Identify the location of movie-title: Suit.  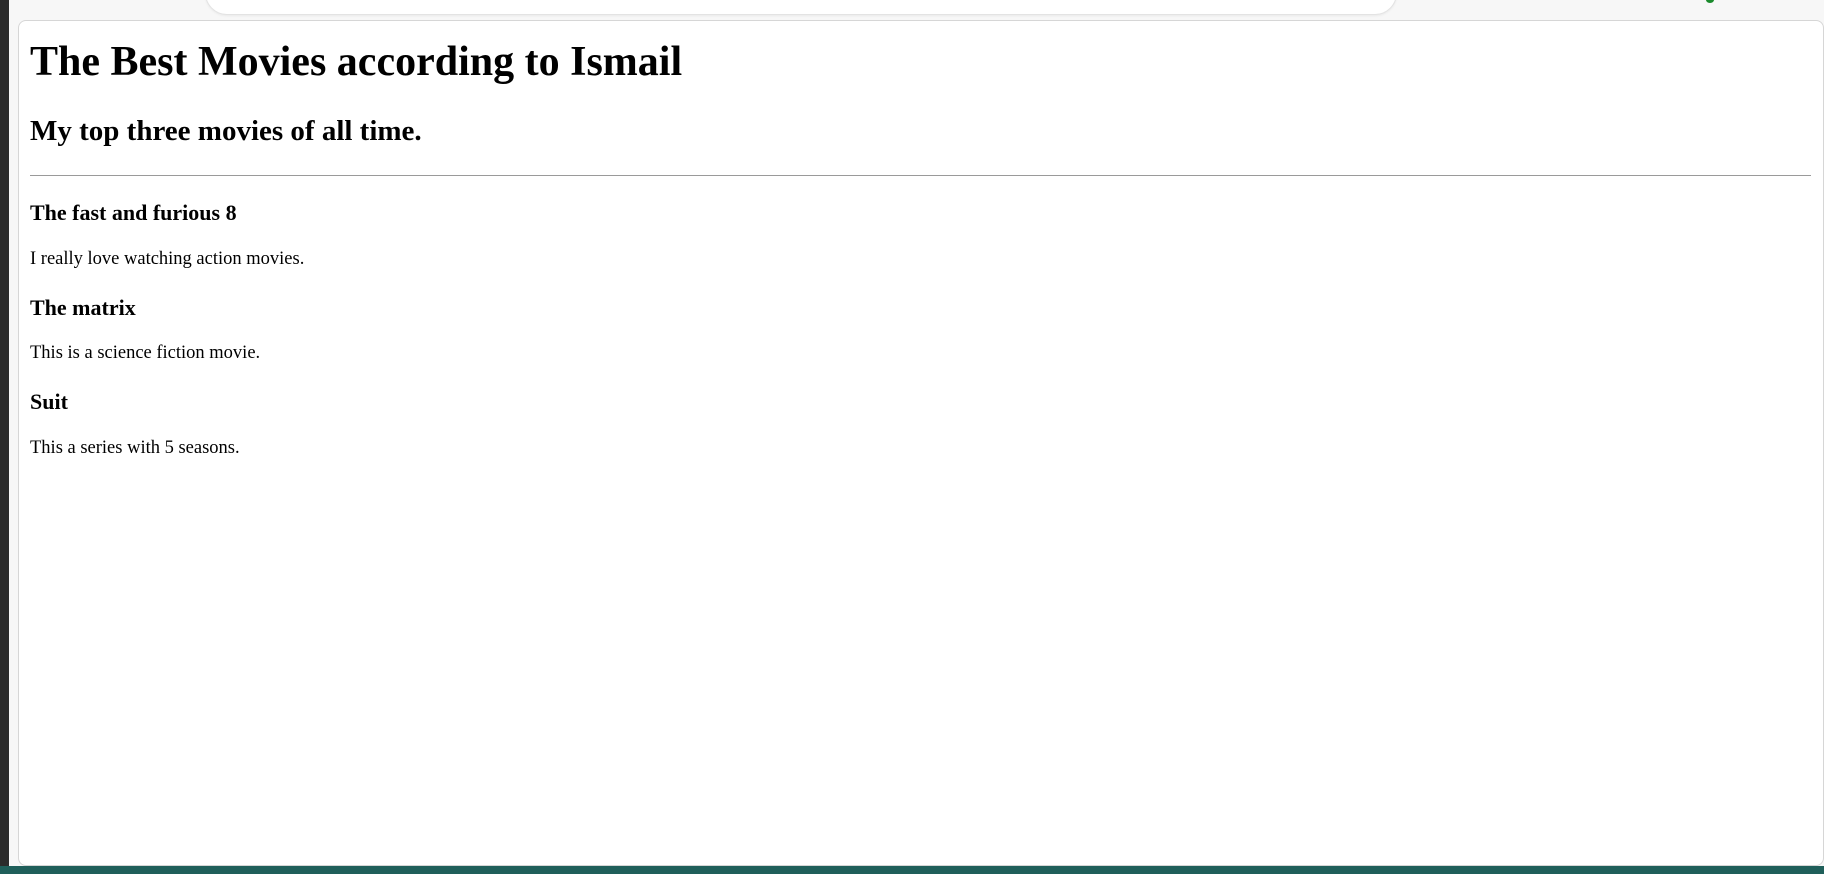
(49, 402).